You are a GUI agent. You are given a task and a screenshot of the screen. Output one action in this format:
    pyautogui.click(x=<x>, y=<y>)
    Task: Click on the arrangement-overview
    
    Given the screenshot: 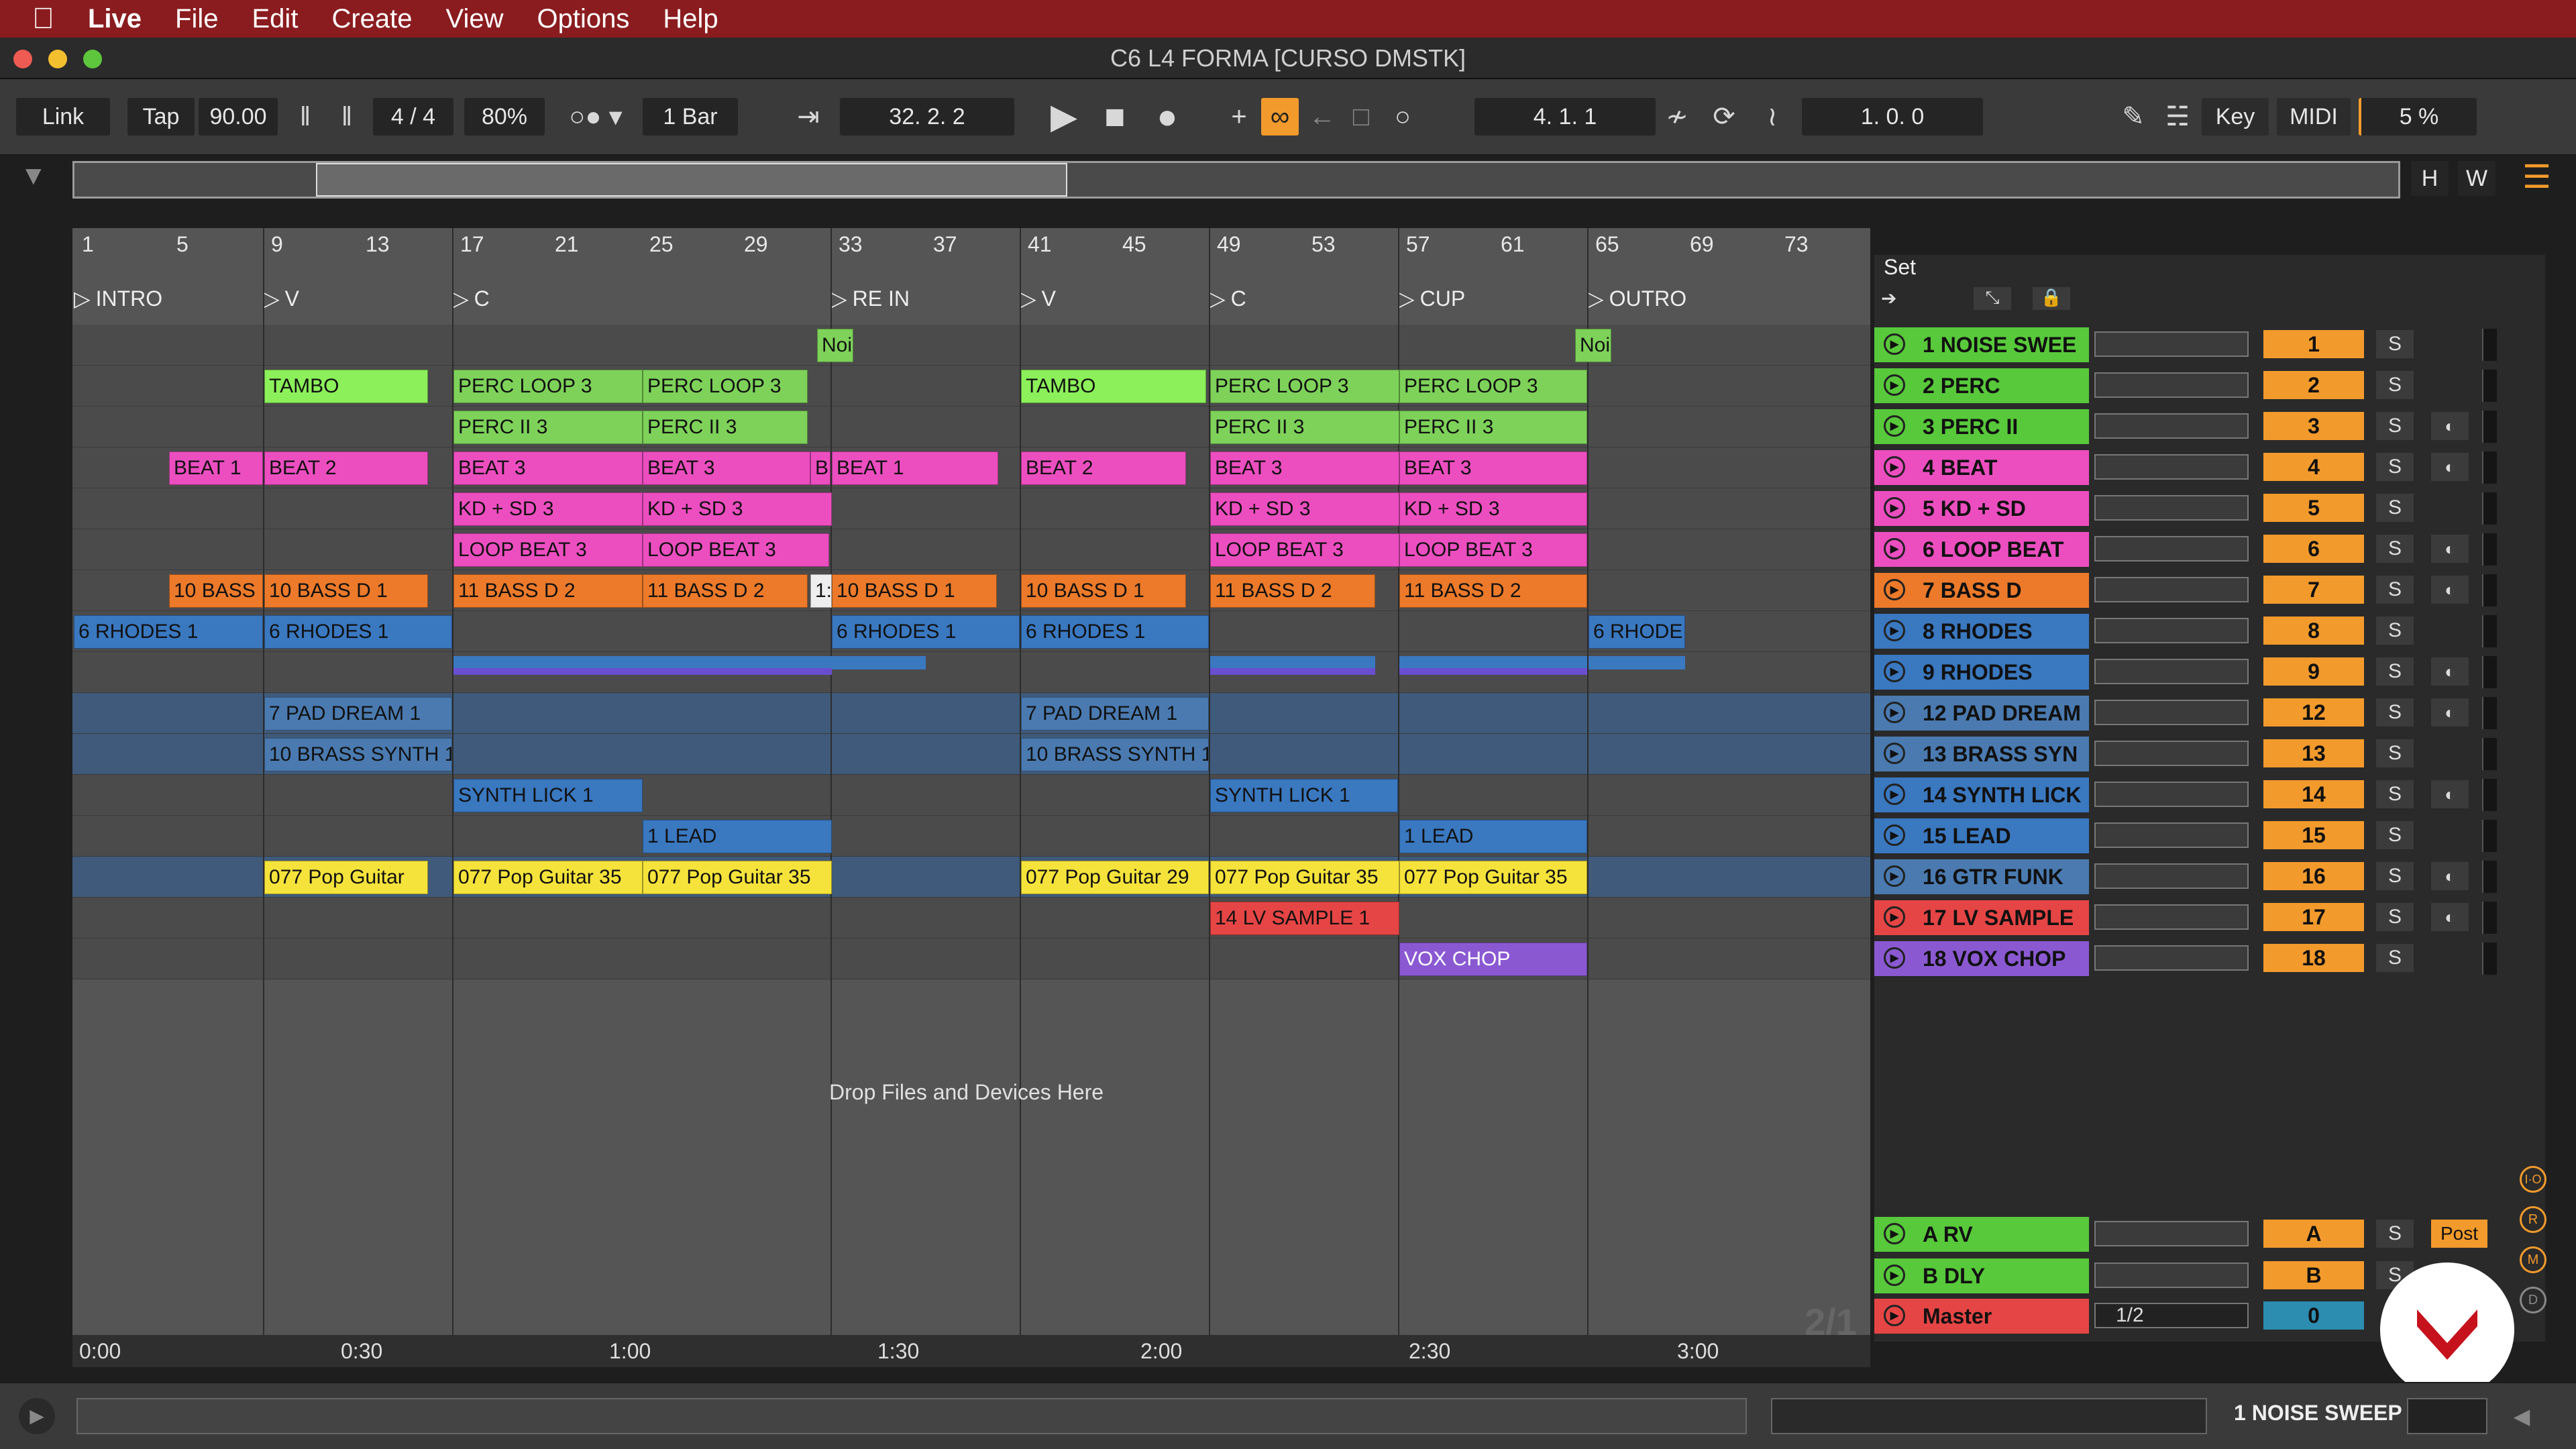 What is the action you would take?
    pyautogui.click(x=1236, y=180)
    